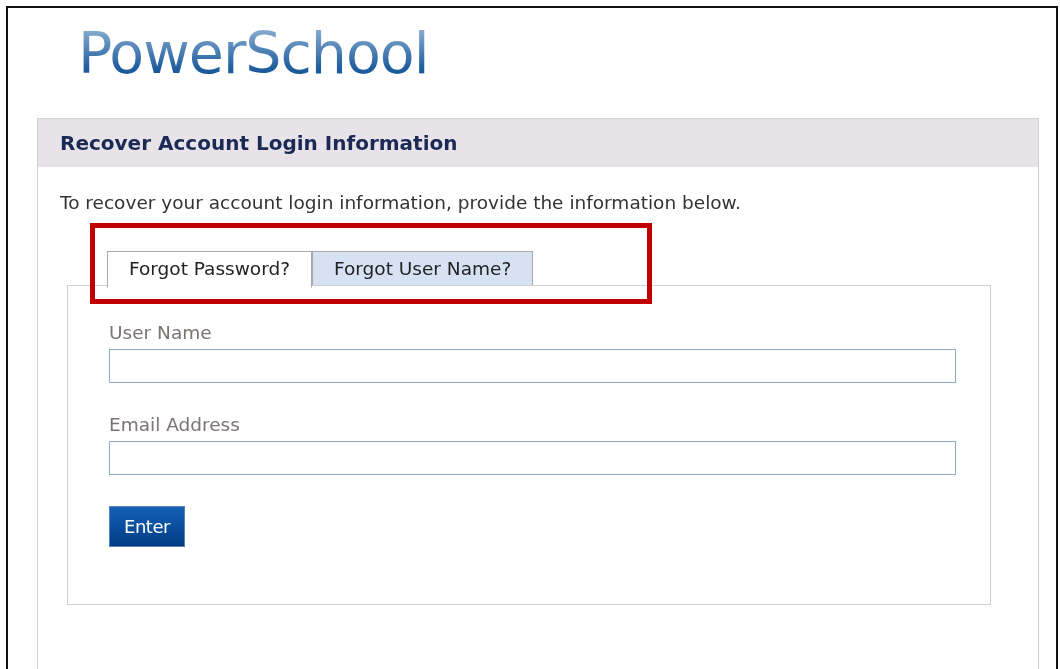 This screenshot has height=669, width=1060. What do you see at coordinates (161, 333) in the screenshot?
I see `field-label: User Name` at bounding box center [161, 333].